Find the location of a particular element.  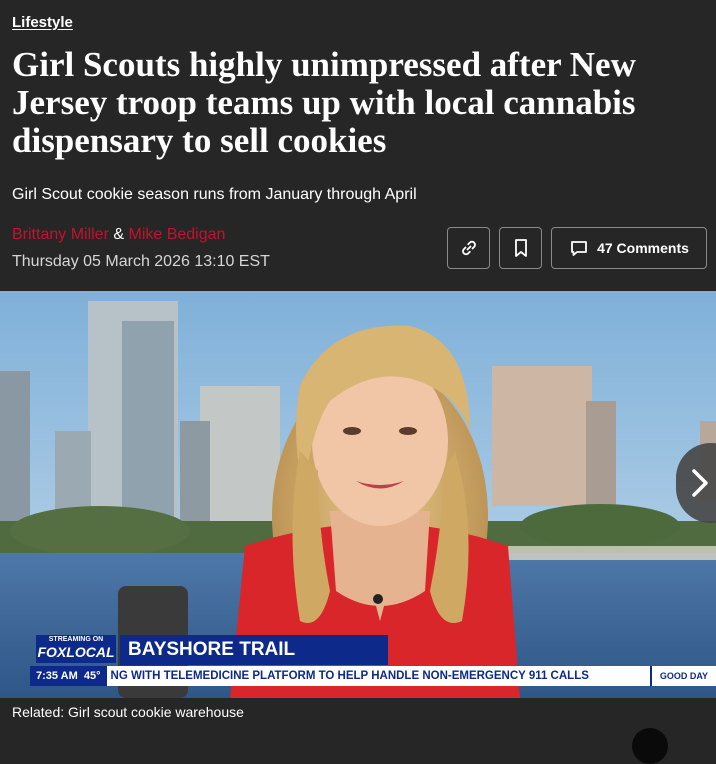

bookmark-icon is located at coordinates (520, 248).